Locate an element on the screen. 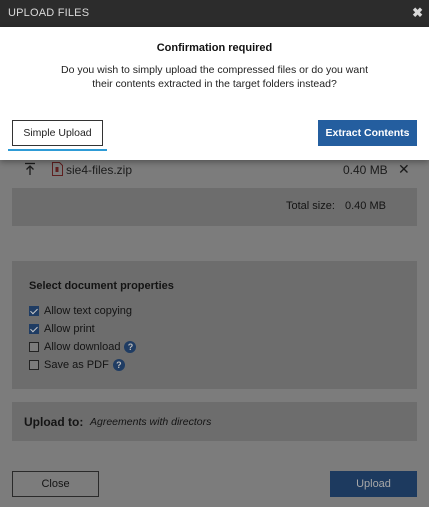  total-size-value: 0.40 MB is located at coordinates (365, 206).